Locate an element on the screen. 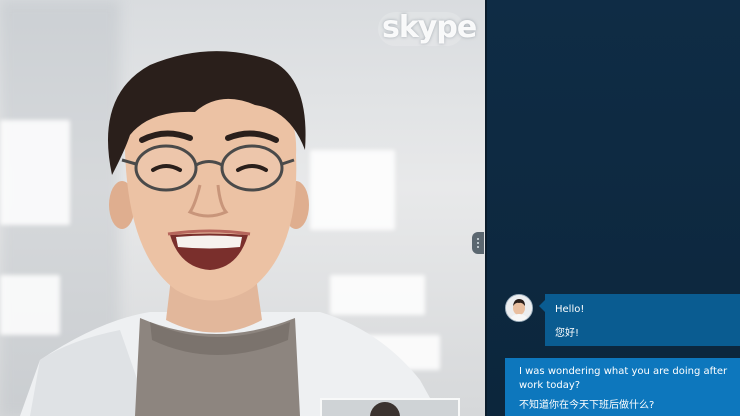 The width and height of the screenshot is (740, 416). message-bubble-incoming: Hello! 您好! is located at coordinates (639, 320).